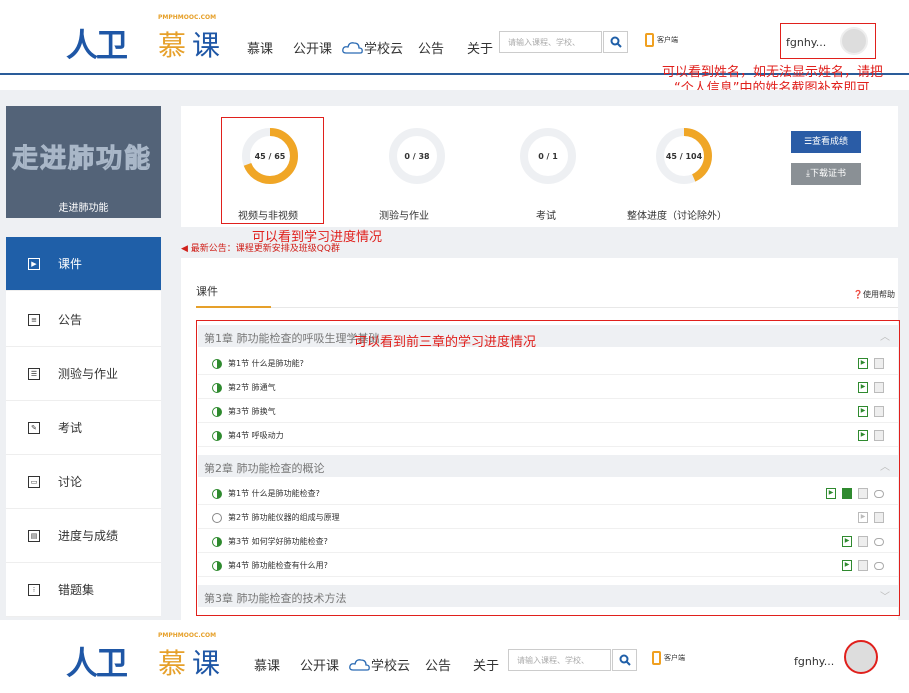 The width and height of the screenshot is (909, 693). I want to click on progress-ring: 45 / 104, so click(684, 156).